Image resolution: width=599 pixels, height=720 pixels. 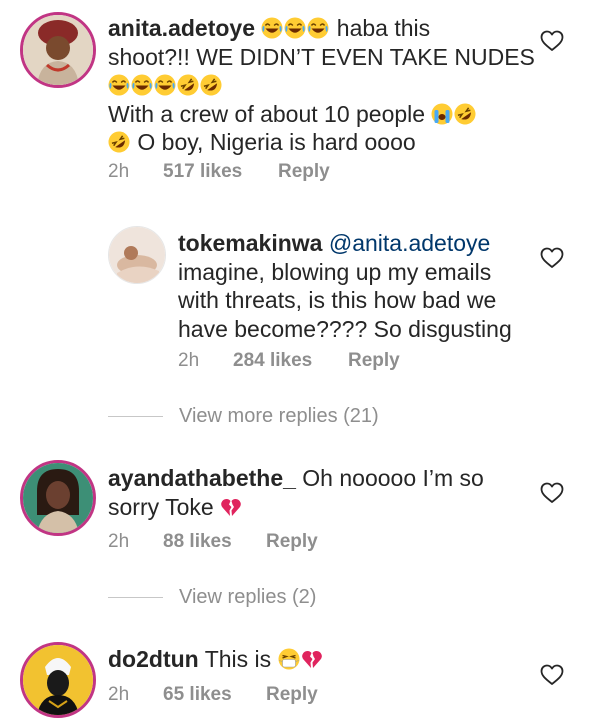 I want to click on view-more-replies-button: View more replies (21), so click(x=243, y=416).